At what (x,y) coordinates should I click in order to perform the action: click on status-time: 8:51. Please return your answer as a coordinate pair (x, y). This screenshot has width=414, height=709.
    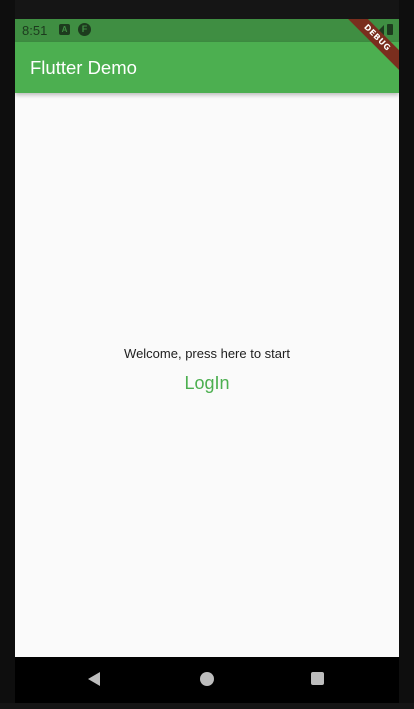
    Looking at the image, I should click on (35, 30).